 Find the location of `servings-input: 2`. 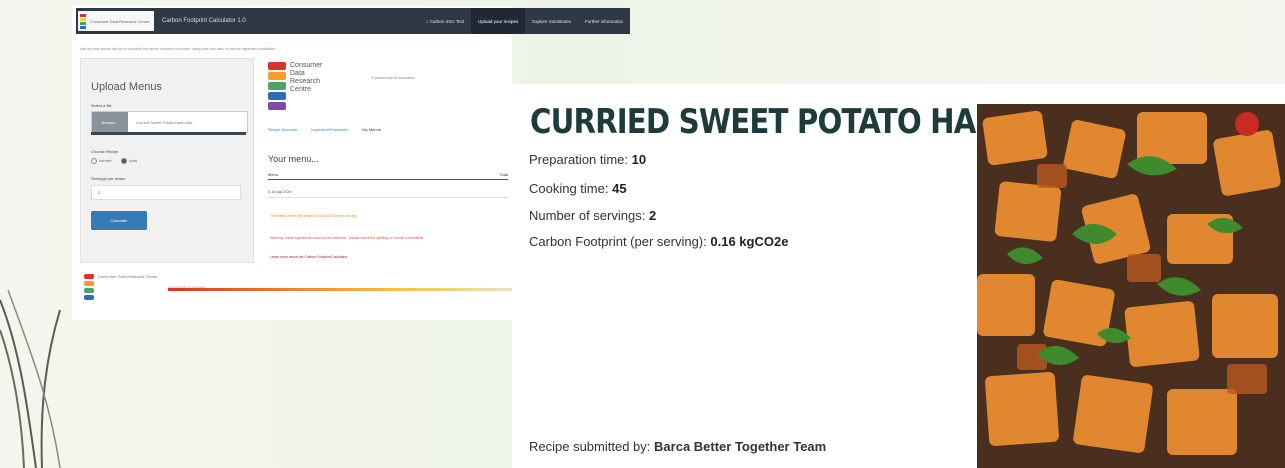

servings-input: 2 is located at coordinates (166, 192).